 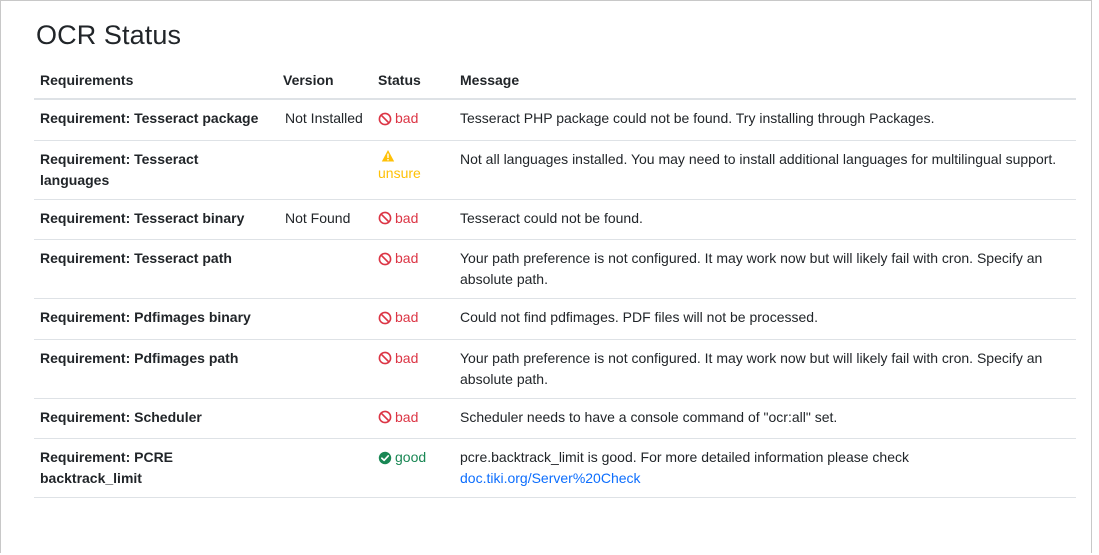 What do you see at coordinates (155, 170) in the screenshot?
I see `requirement-cell: Requirement: Tesseract languages` at bounding box center [155, 170].